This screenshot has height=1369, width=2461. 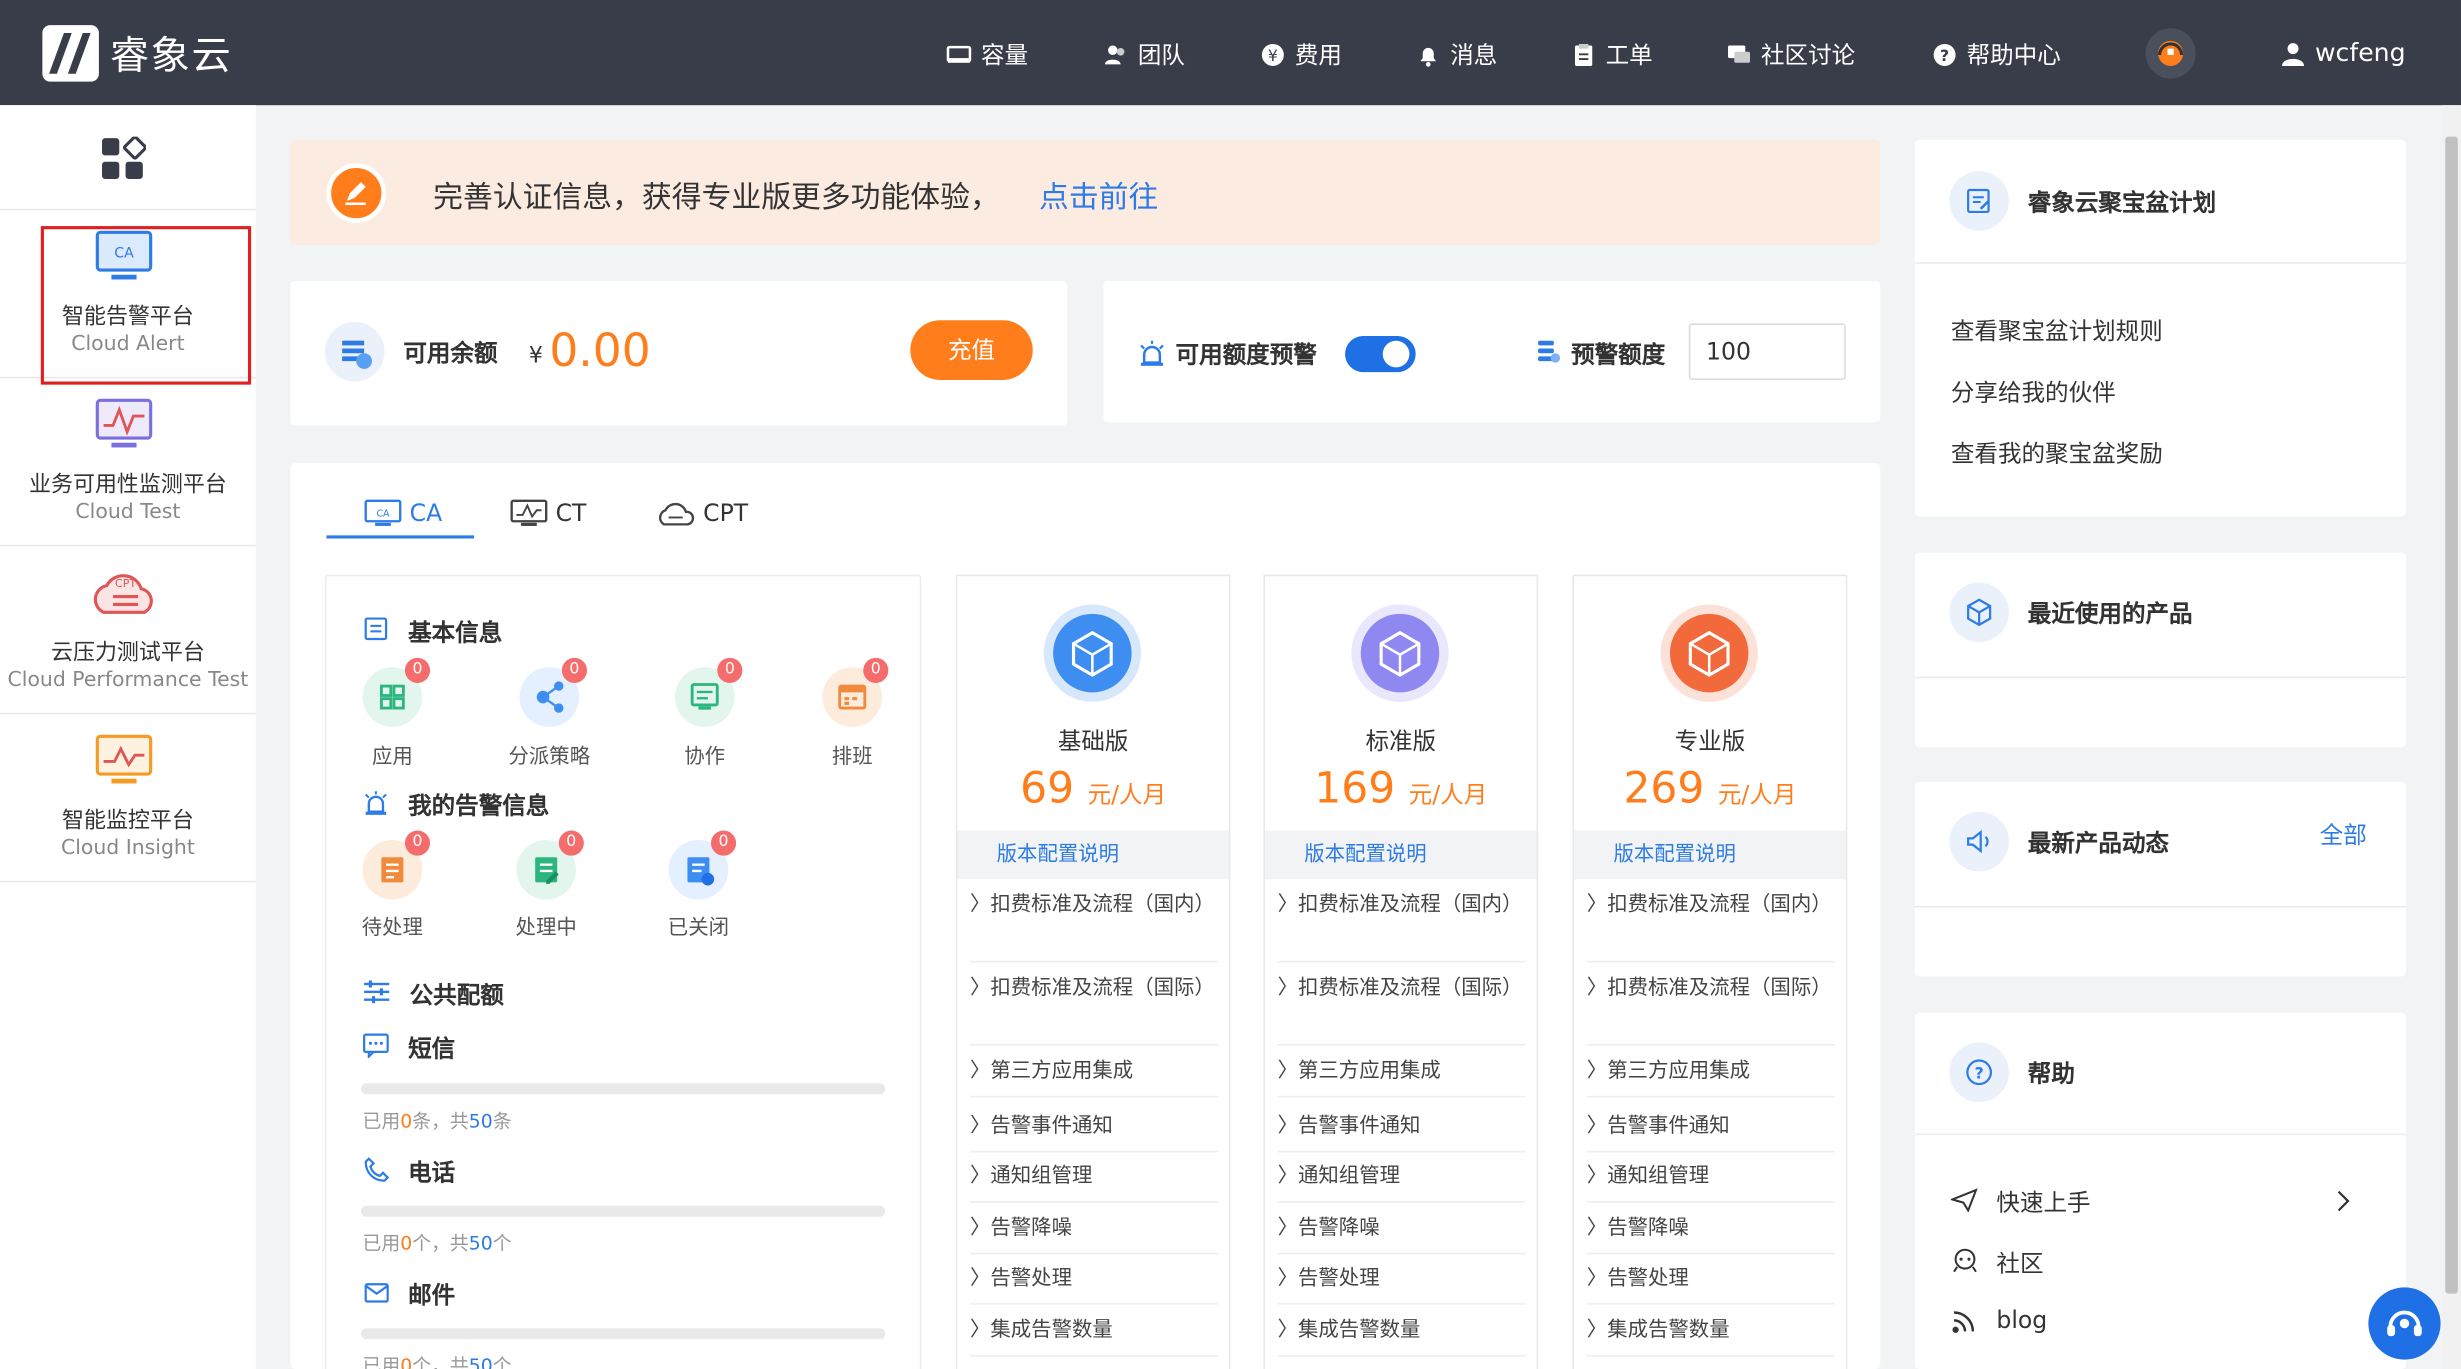 I want to click on sms-usage-text: 已用0条，共50条, so click(x=437, y=1120).